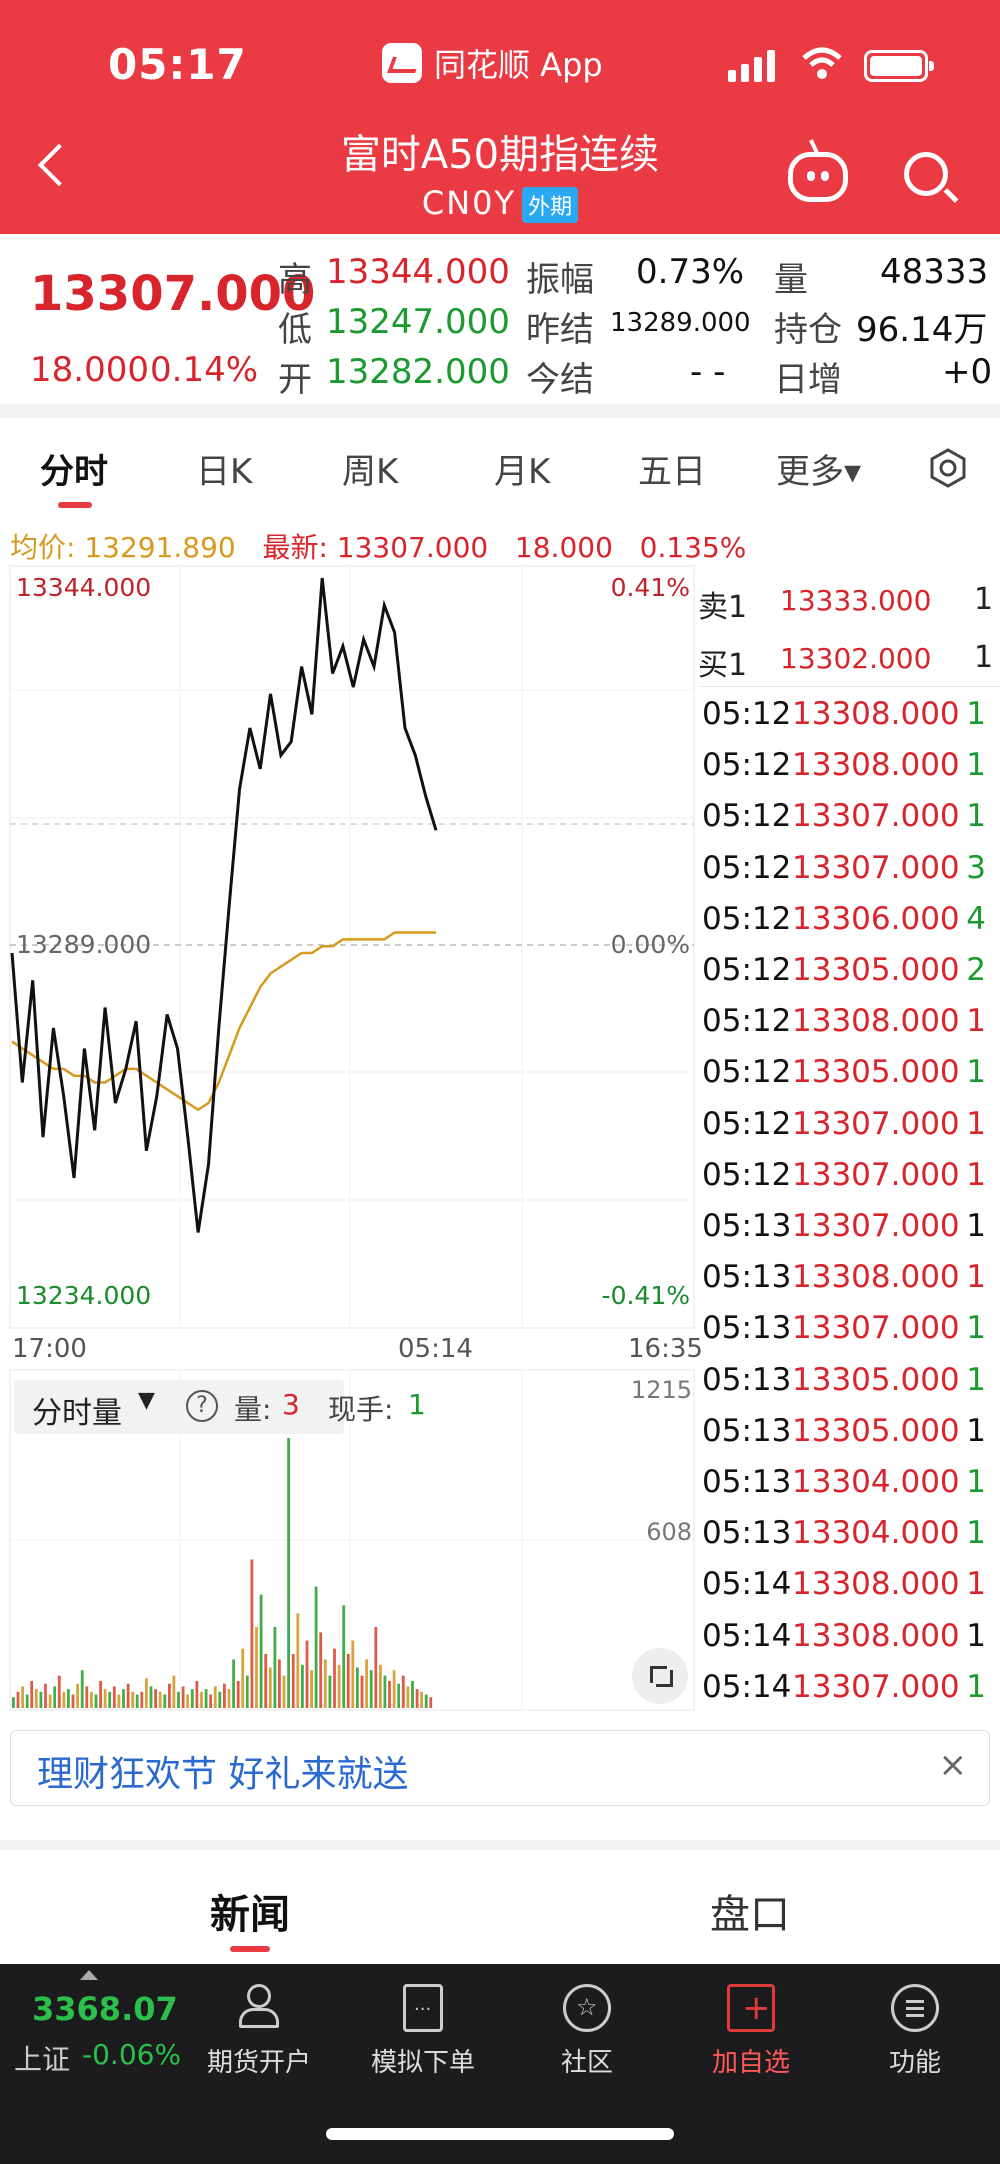 The width and height of the screenshot is (1000, 2164). Describe the element at coordinates (370, 468) in the screenshot. I see `tab-weekly-k: 周K` at that location.